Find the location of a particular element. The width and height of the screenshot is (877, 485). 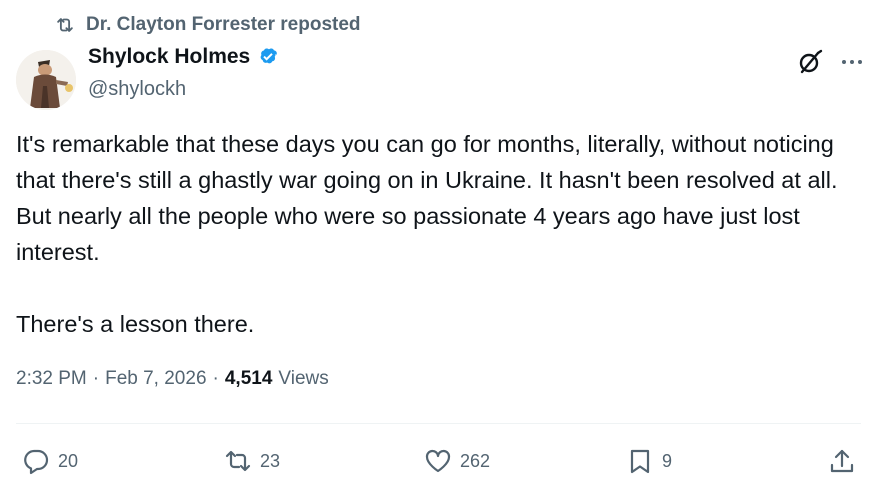

tweet-time: 2:32 PM is located at coordinates (51, 379).